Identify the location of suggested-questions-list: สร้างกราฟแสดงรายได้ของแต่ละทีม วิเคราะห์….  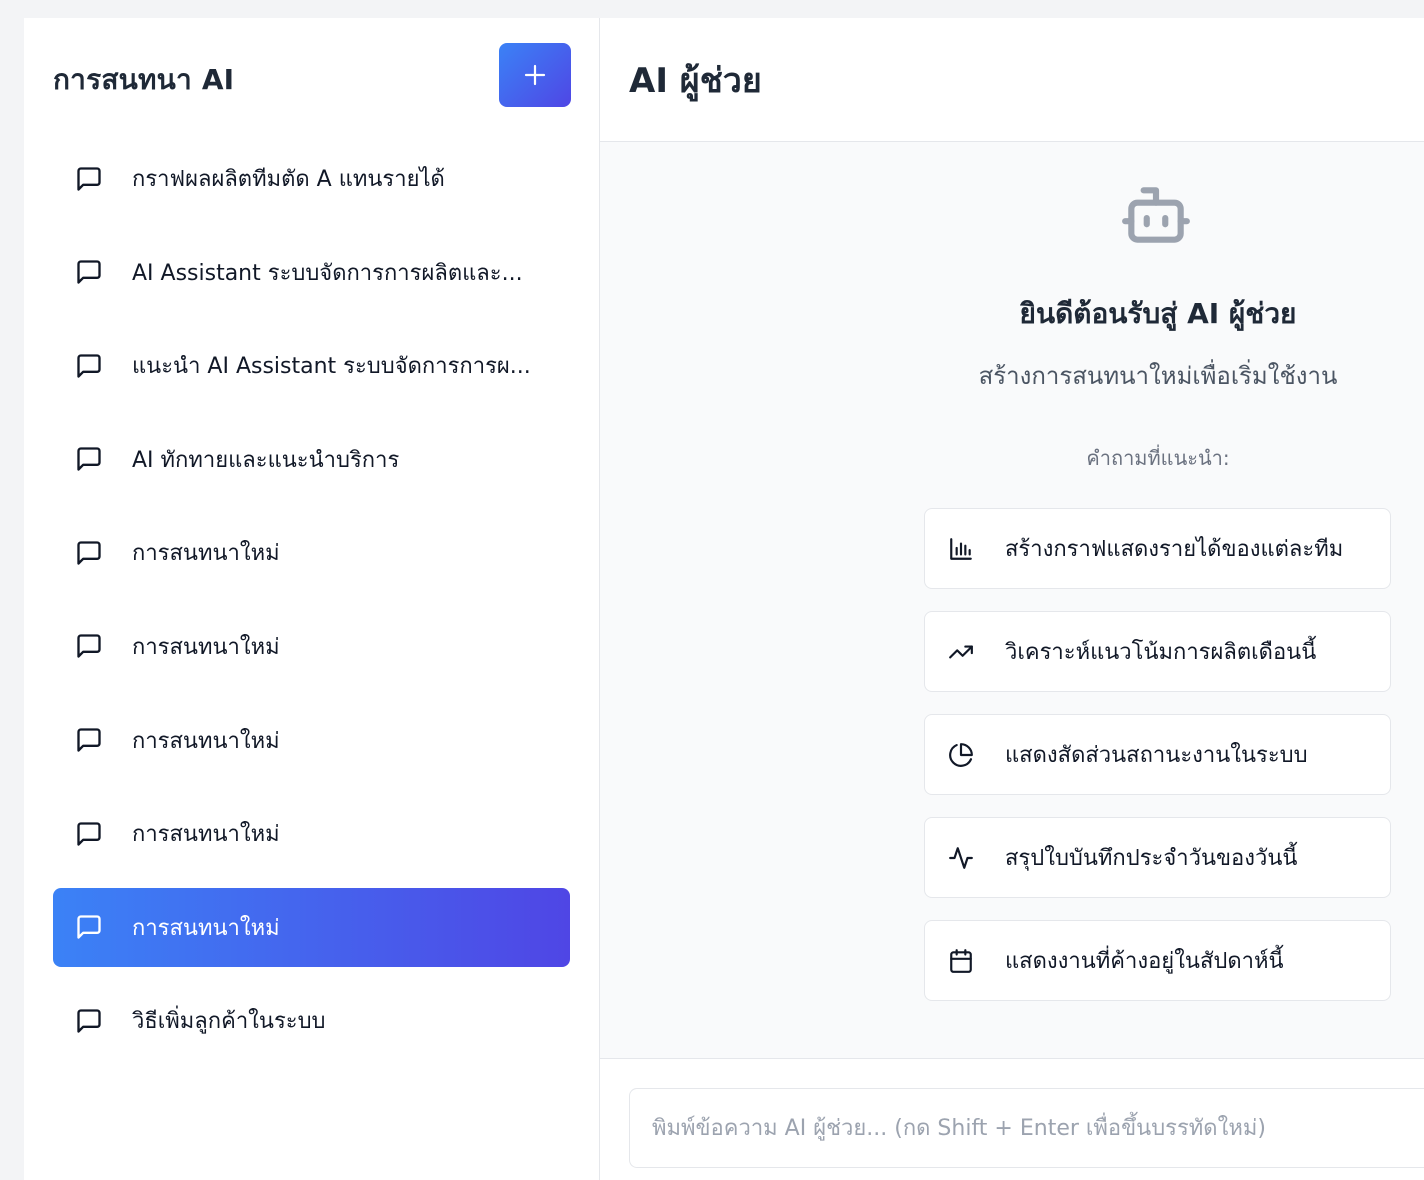
(1157, 765).